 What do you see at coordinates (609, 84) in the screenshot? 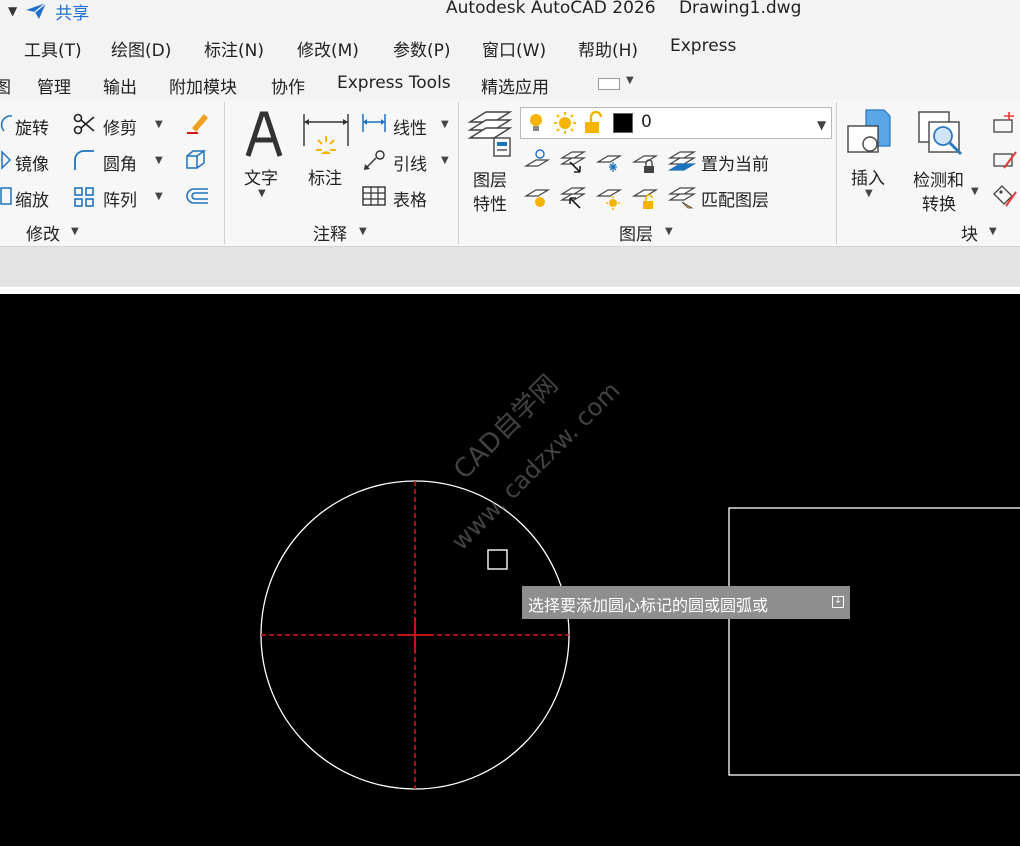
I see `ribbon-state-dropdown` at bounding box center [609, 84].